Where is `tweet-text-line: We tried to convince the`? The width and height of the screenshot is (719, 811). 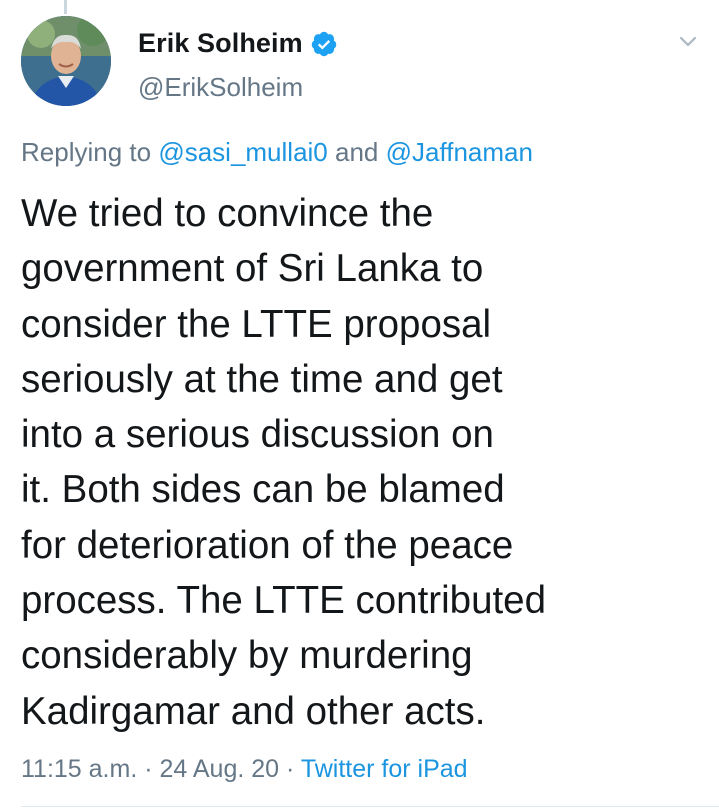 tweet-text-line: We tried to convince the is located at coordinates (227, 213).